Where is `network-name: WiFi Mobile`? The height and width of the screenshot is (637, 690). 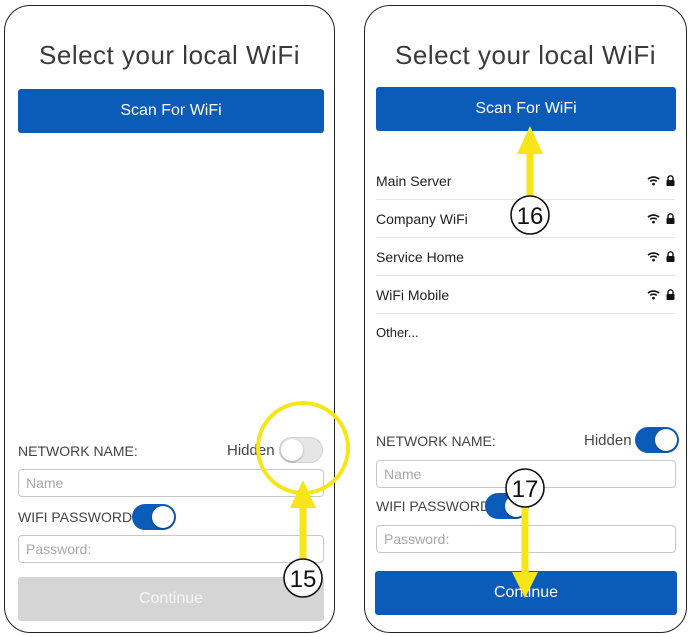 network-name: WiFi Mobile is located at coordinates (413, 294).